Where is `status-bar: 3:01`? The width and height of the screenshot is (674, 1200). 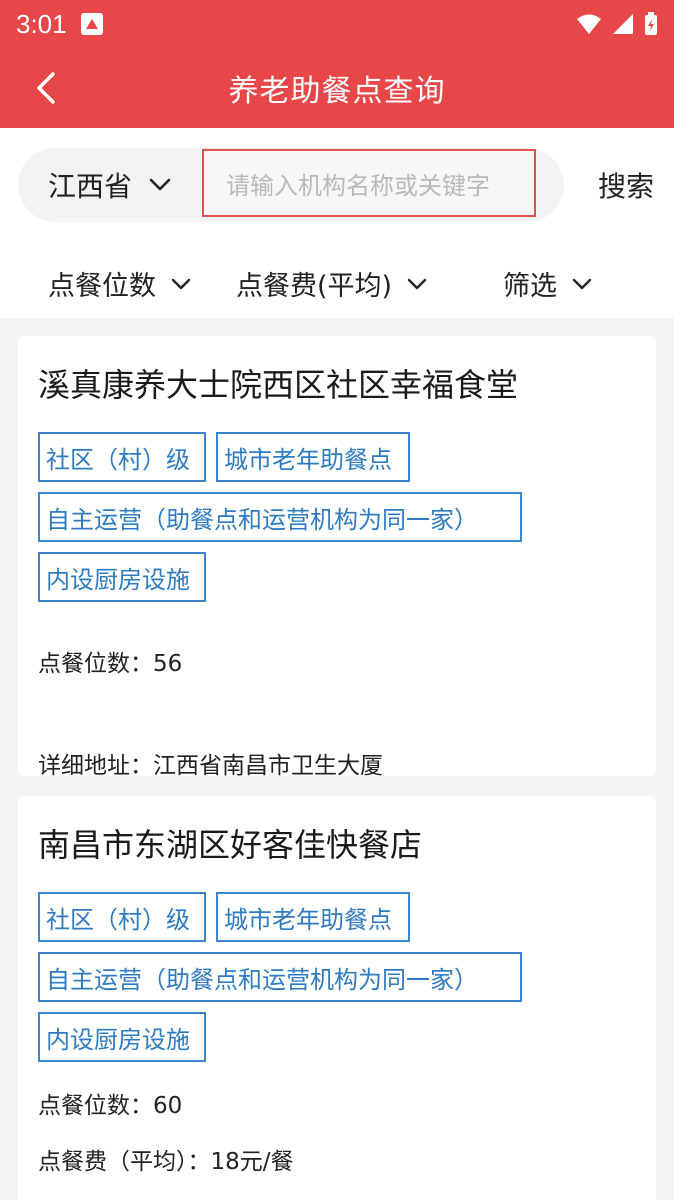
status-bar: 3:01 is located at coordinates (337, 24).